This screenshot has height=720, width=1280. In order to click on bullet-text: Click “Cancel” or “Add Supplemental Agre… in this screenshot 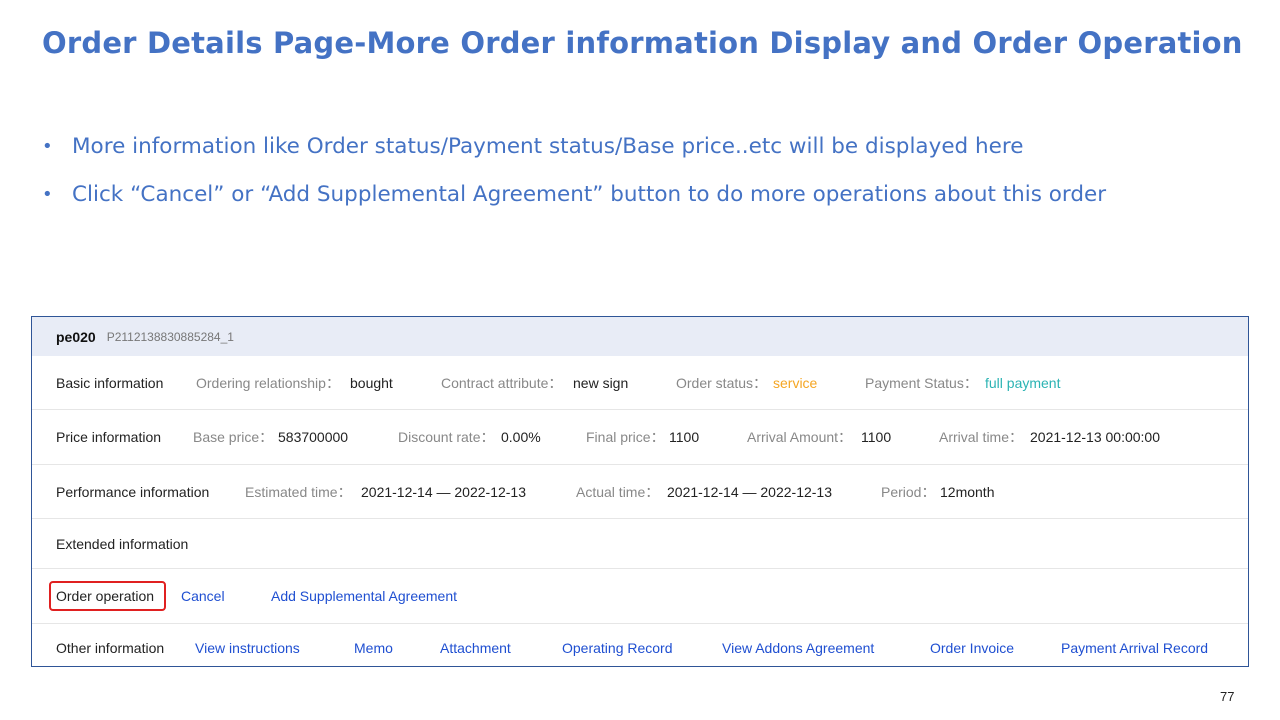, I will do `click(589, 194)`.